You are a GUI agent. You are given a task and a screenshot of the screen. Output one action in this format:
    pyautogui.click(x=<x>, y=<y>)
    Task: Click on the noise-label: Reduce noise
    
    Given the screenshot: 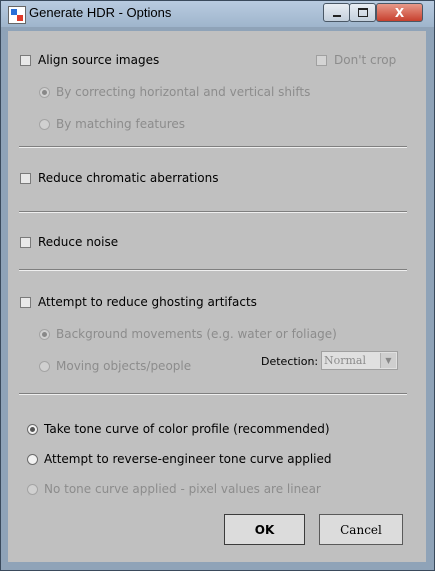 What is the action you would take?
    pyautogui.click(x=78, y=242)
    